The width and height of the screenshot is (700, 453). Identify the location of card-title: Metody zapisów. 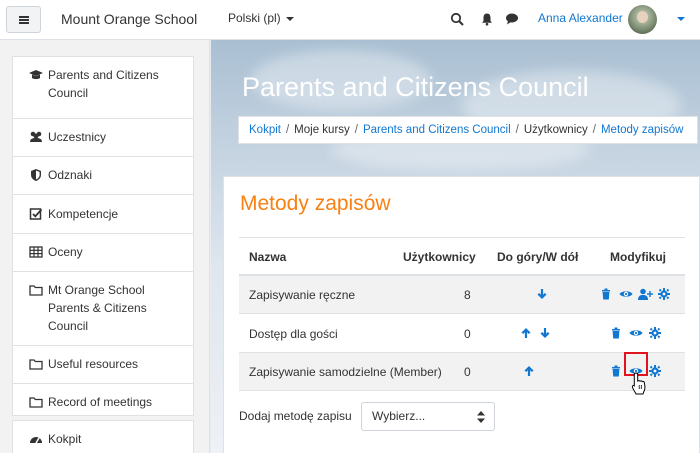
(315, 203).